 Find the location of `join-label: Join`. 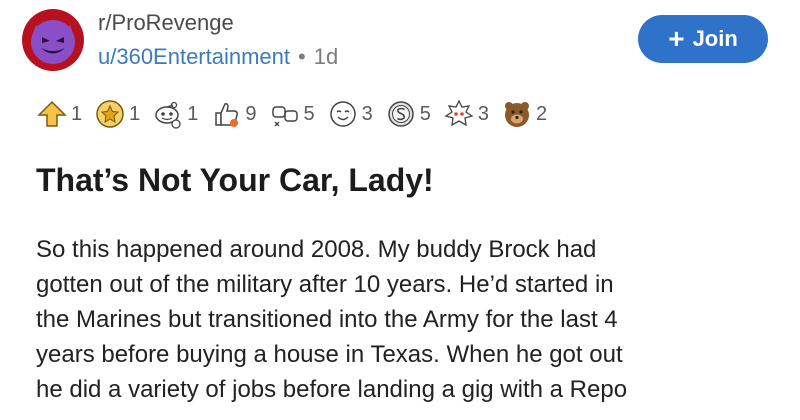

join-label: Join is located at coordinates (715, 38).